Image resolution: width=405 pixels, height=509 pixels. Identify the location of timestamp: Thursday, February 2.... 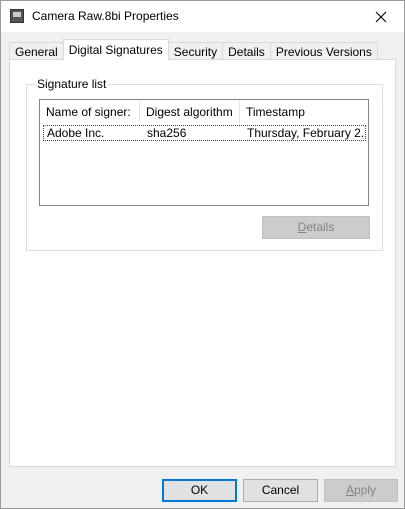
(306, 133).